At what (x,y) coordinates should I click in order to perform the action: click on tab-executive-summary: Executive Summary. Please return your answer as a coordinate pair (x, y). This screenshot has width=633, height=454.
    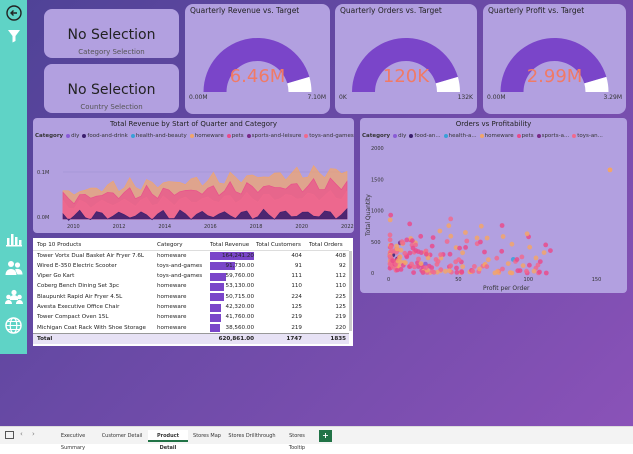
    Looking at the image, I should click on (73, 440).